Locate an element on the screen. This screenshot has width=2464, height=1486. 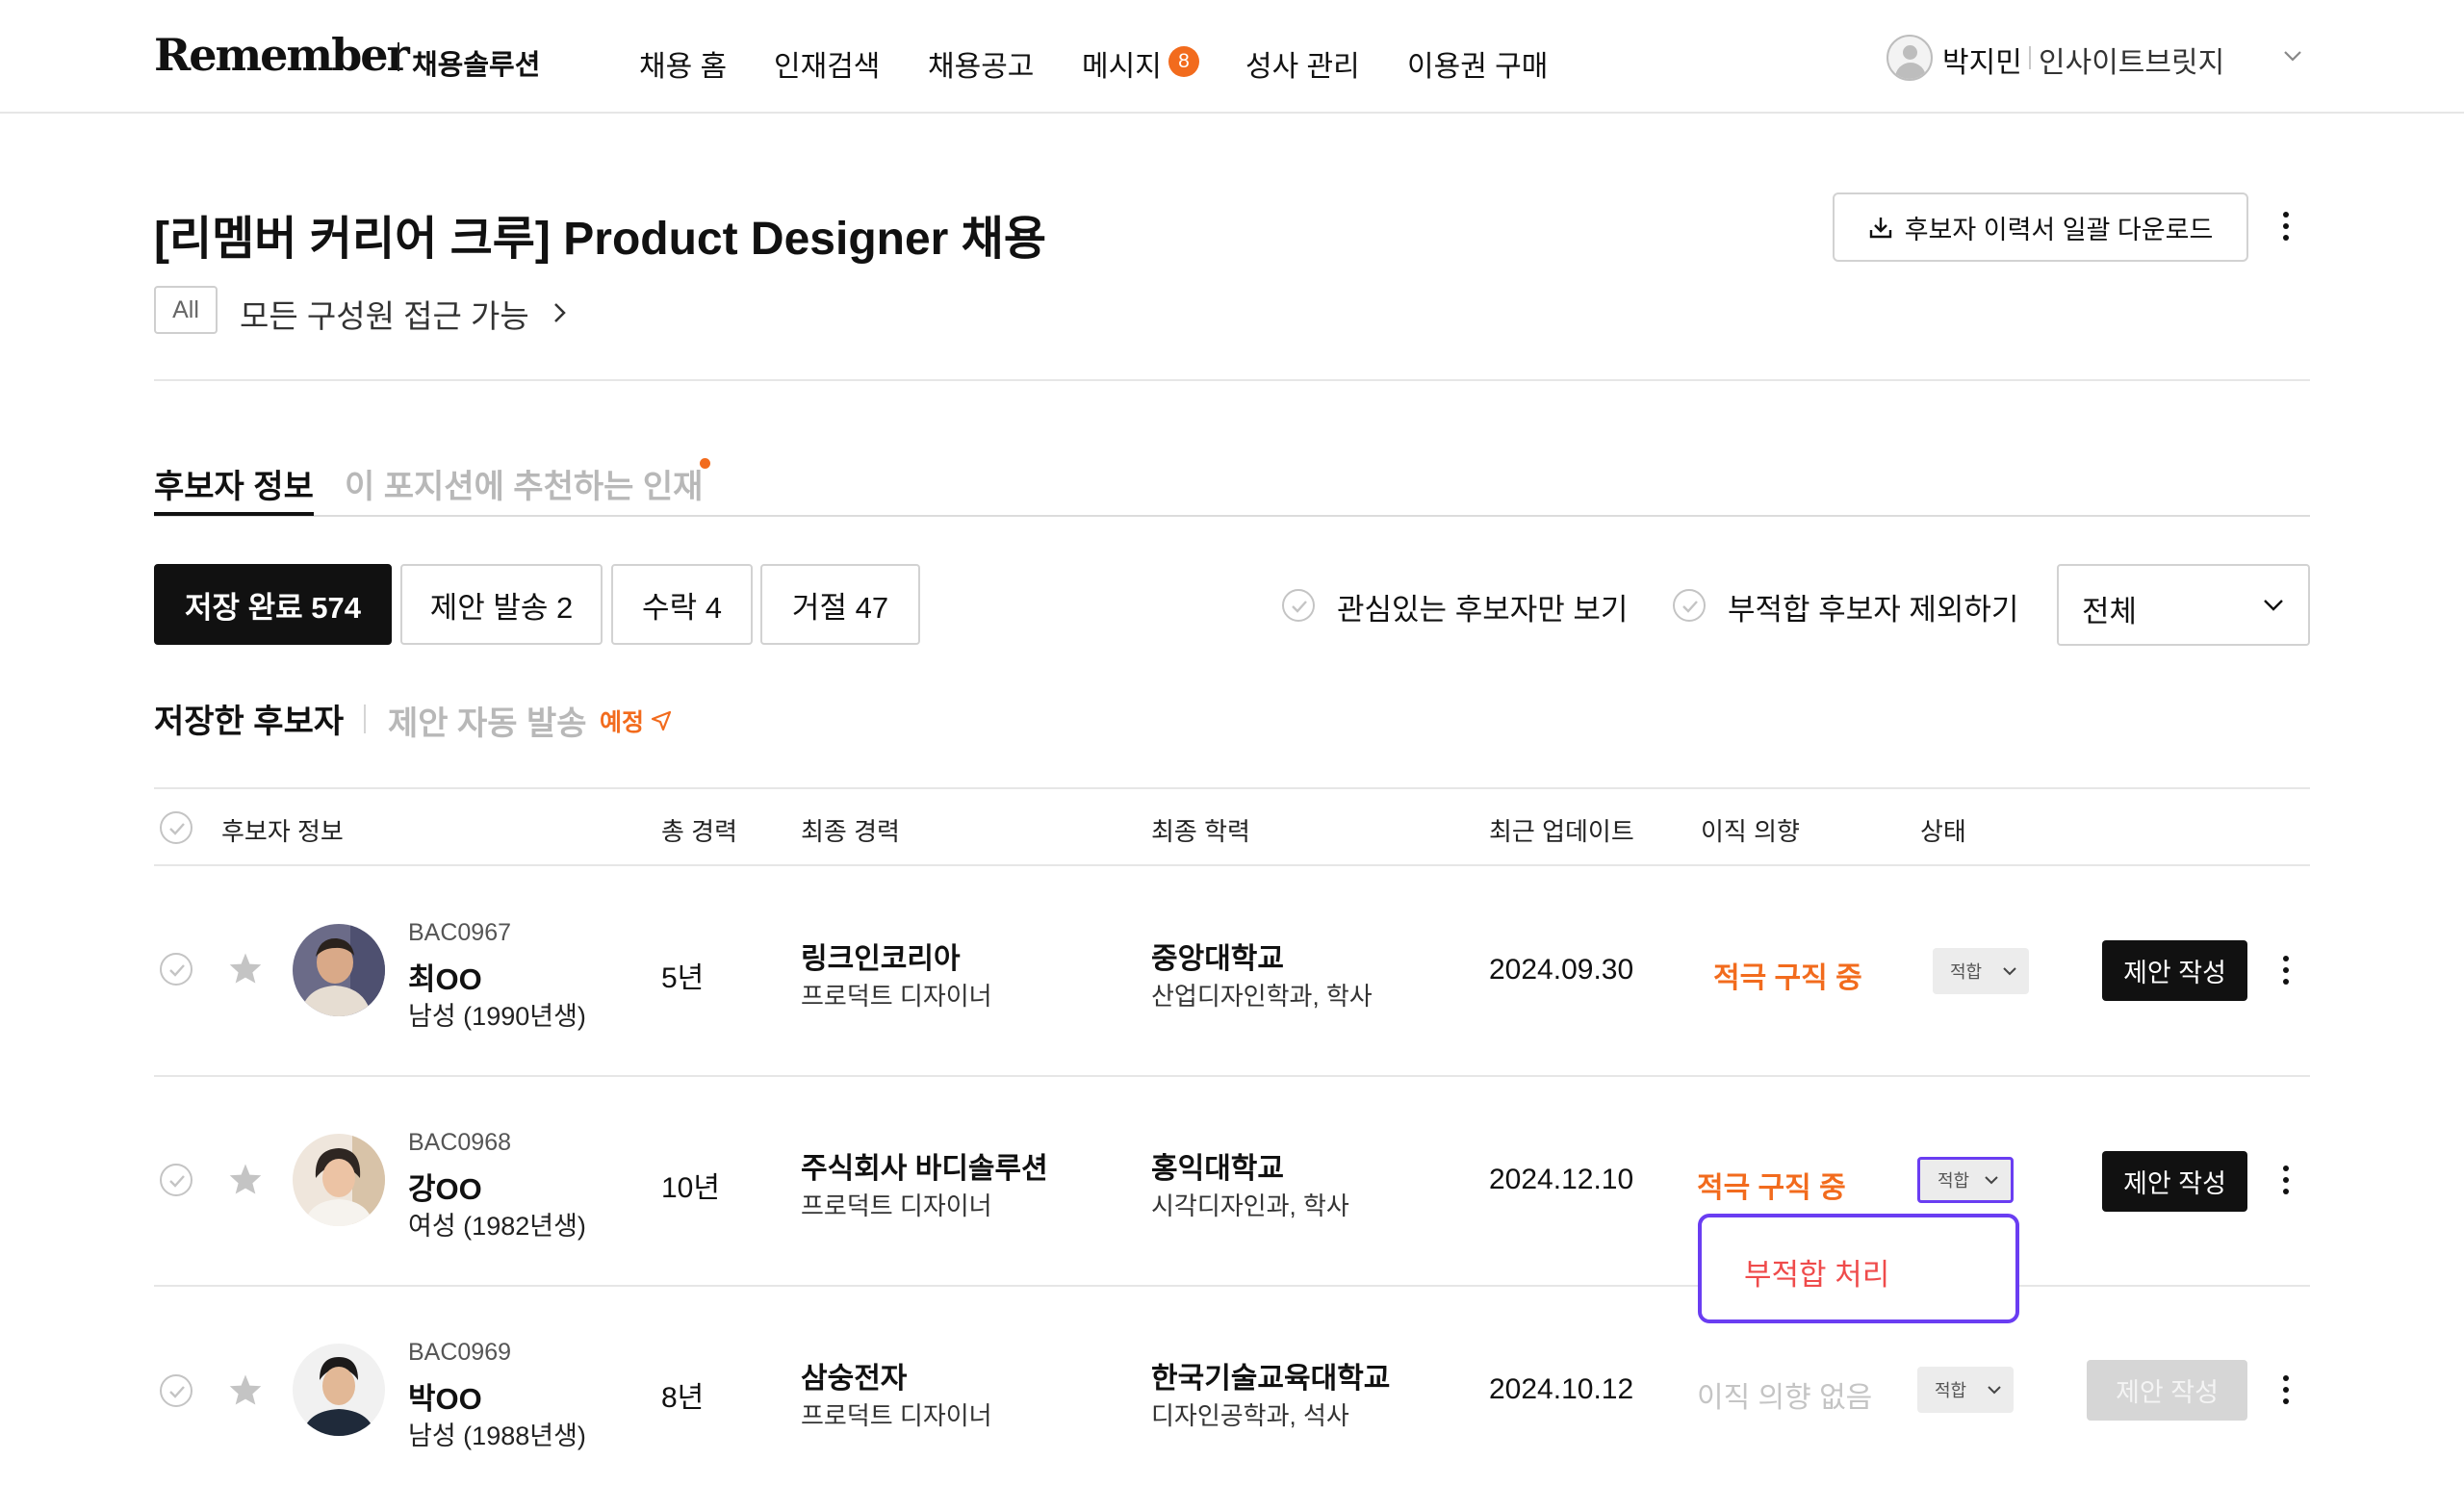
status-dropdown-menu: 부적합 처리 is located at coordinates (1858, 1268).